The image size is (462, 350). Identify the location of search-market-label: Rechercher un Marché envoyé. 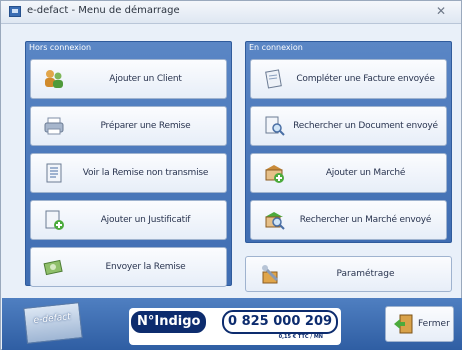
(365, 220).